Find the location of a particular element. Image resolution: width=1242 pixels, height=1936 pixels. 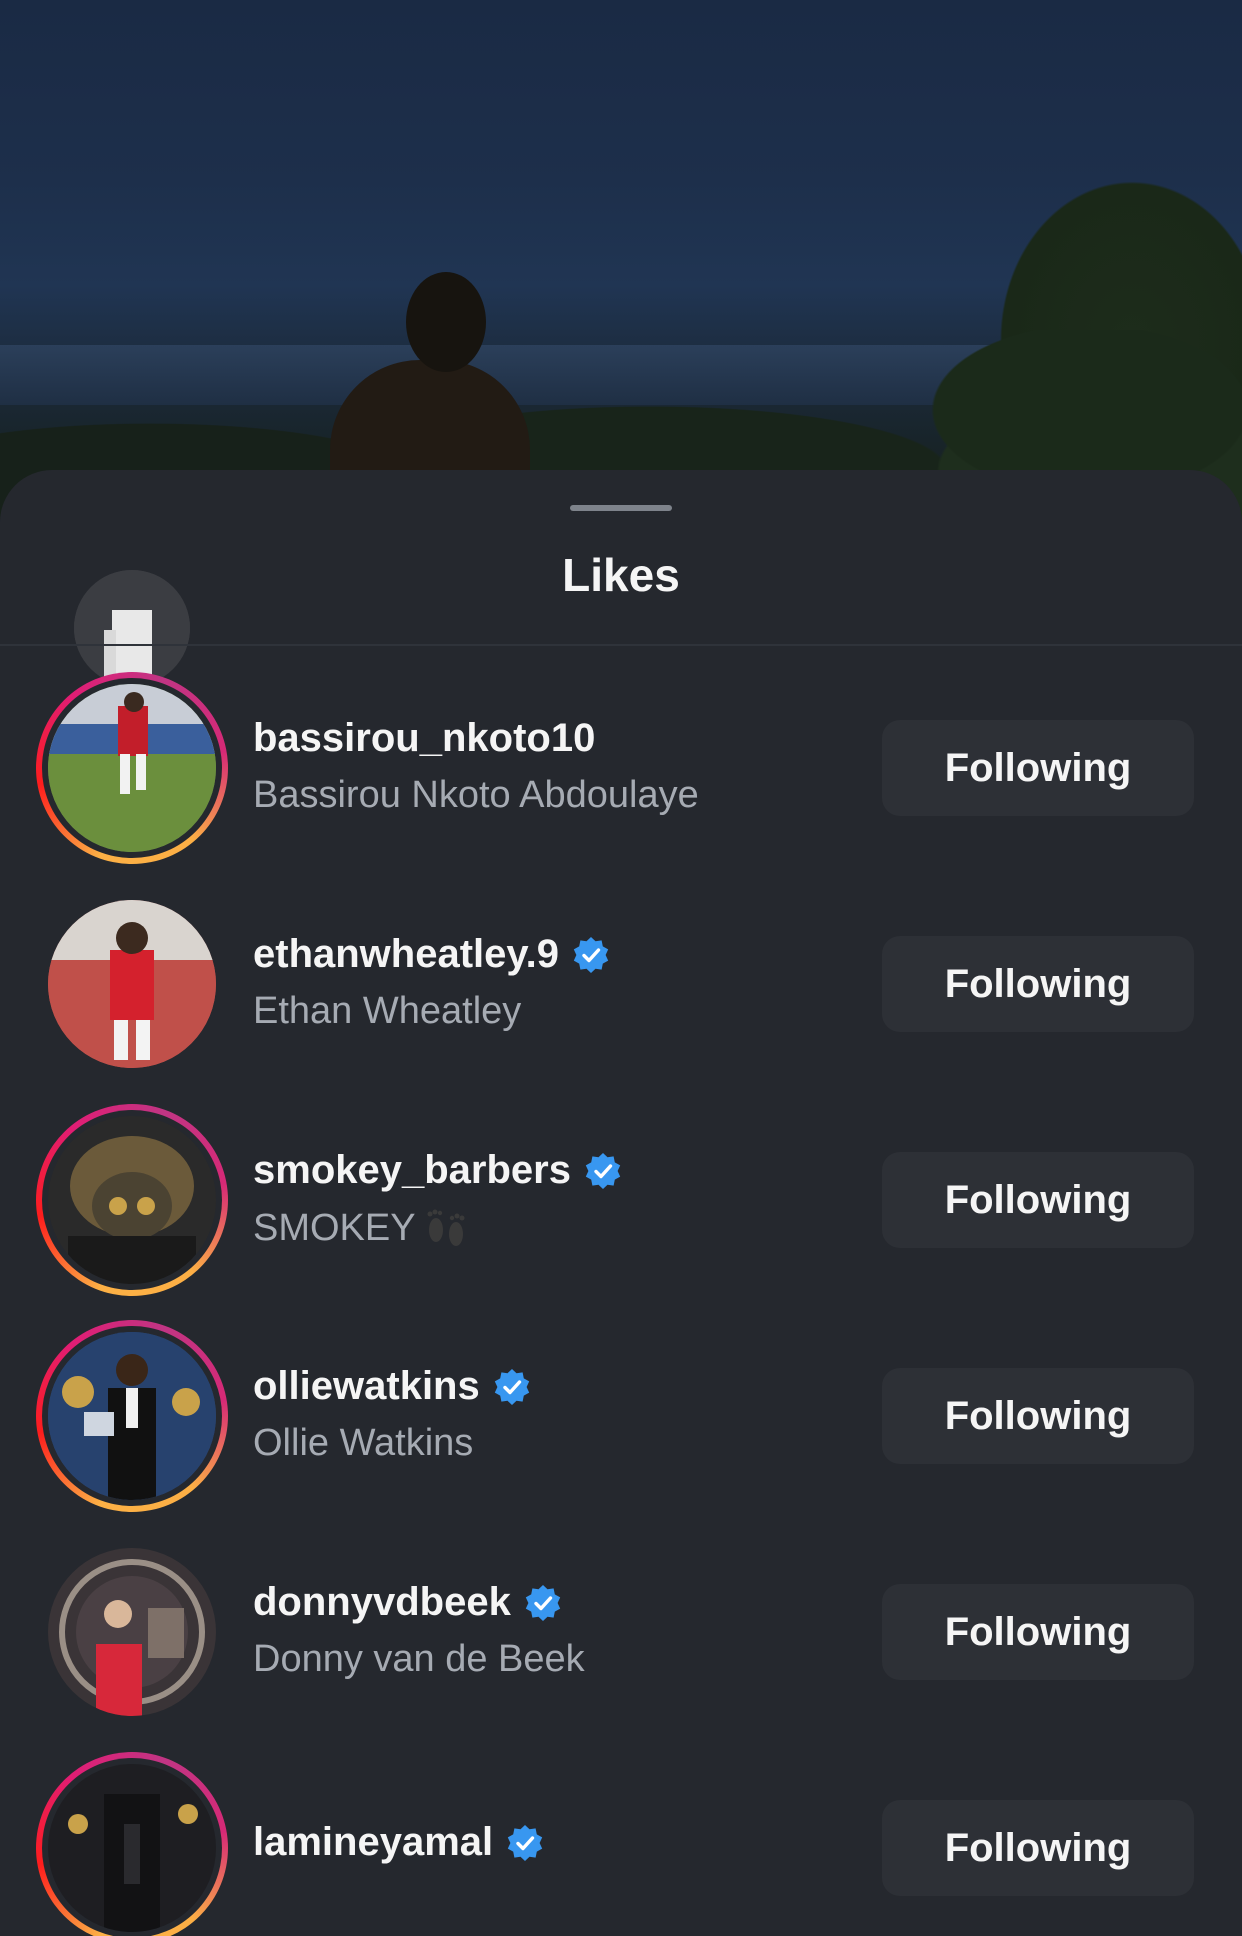

sheet-title: Likes is located at coordinates (621, 575).